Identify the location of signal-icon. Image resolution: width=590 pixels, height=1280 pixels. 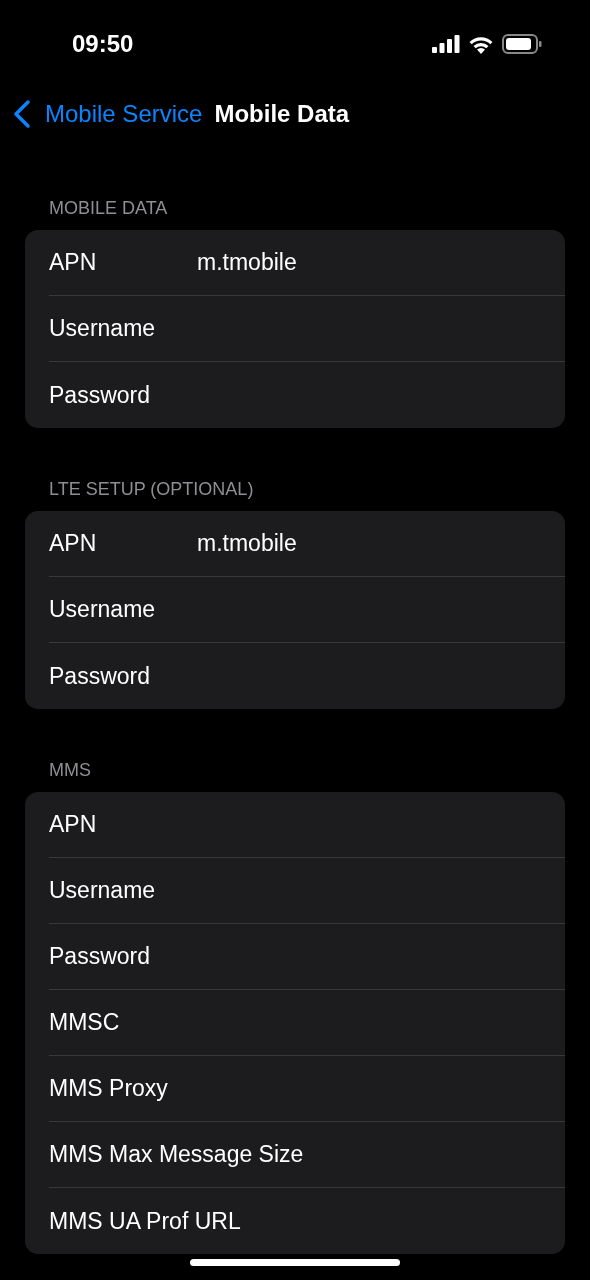
(446, 44).